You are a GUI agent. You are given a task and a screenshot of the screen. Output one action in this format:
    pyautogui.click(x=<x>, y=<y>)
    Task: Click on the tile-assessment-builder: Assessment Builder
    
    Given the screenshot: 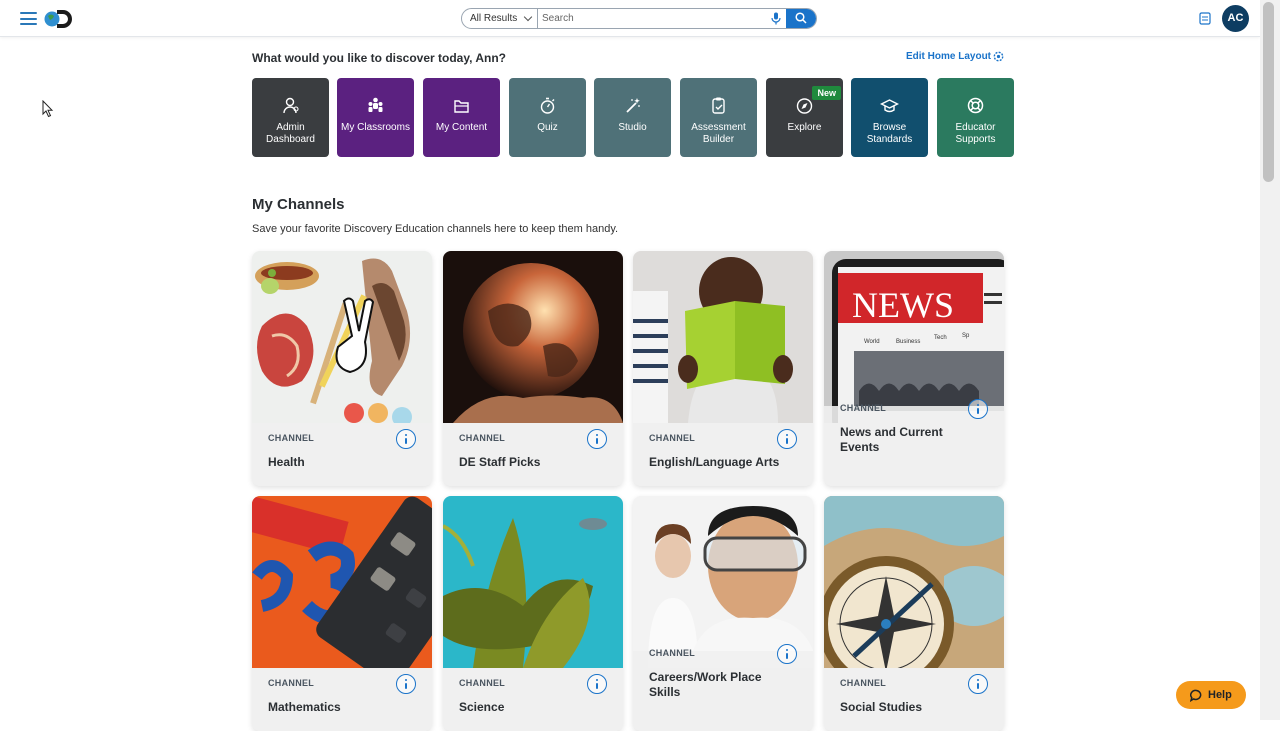 What is the action you would take?
    pyautogui.click(x=718, y=117)
    